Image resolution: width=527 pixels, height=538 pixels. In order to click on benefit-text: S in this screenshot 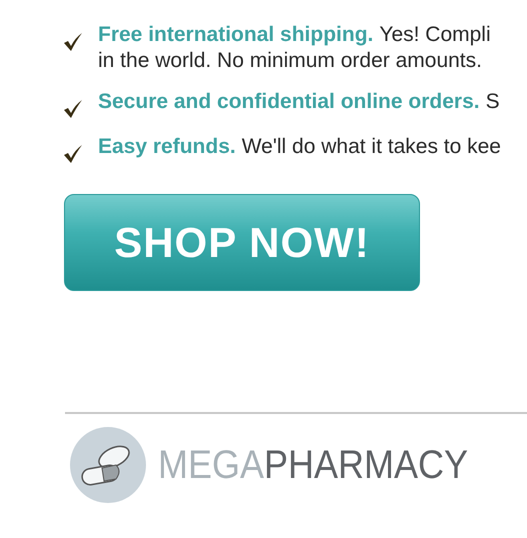, I will do `click(493, 101)`.